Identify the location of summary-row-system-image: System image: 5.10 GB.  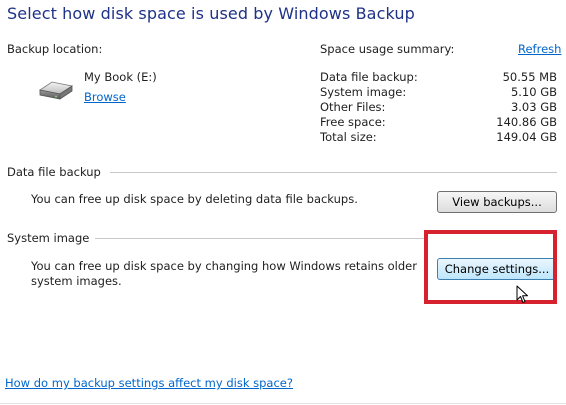
(438, 92).